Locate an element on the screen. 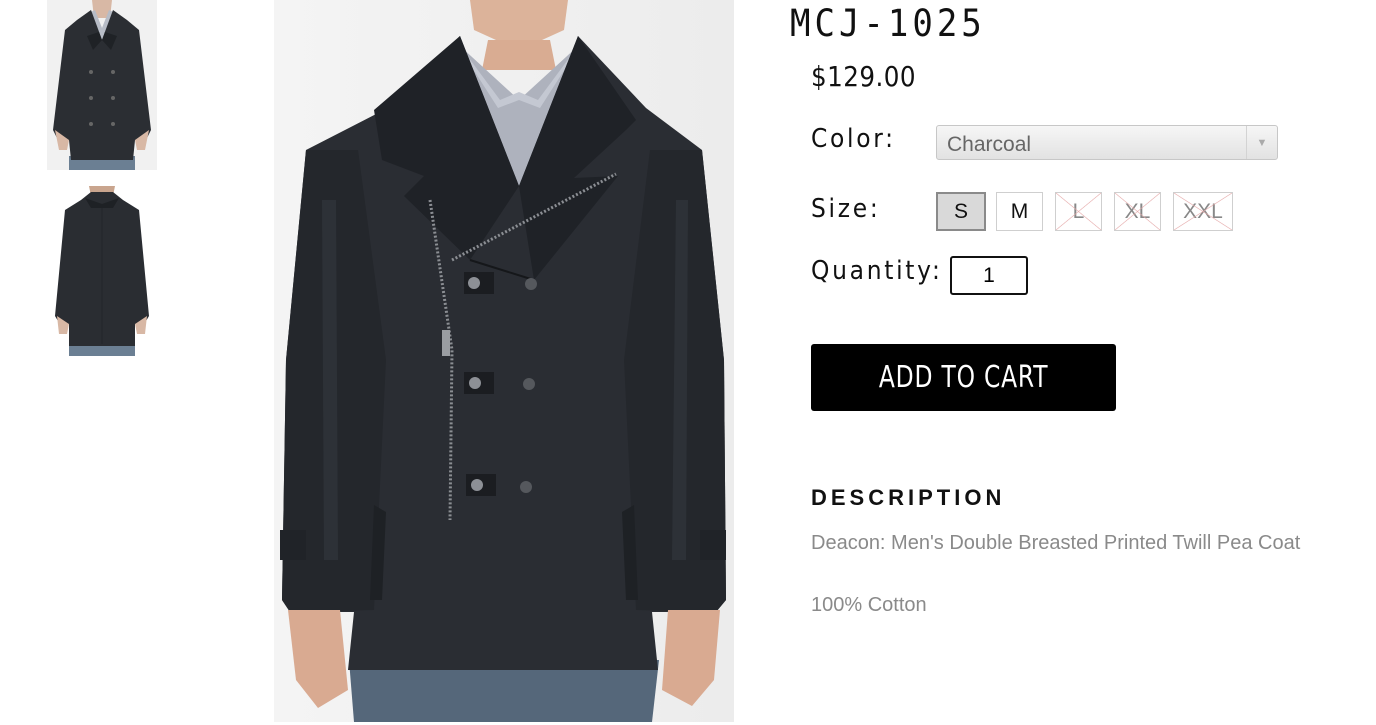  description-material: 100% Cotton is located at coordinates (869, 605).